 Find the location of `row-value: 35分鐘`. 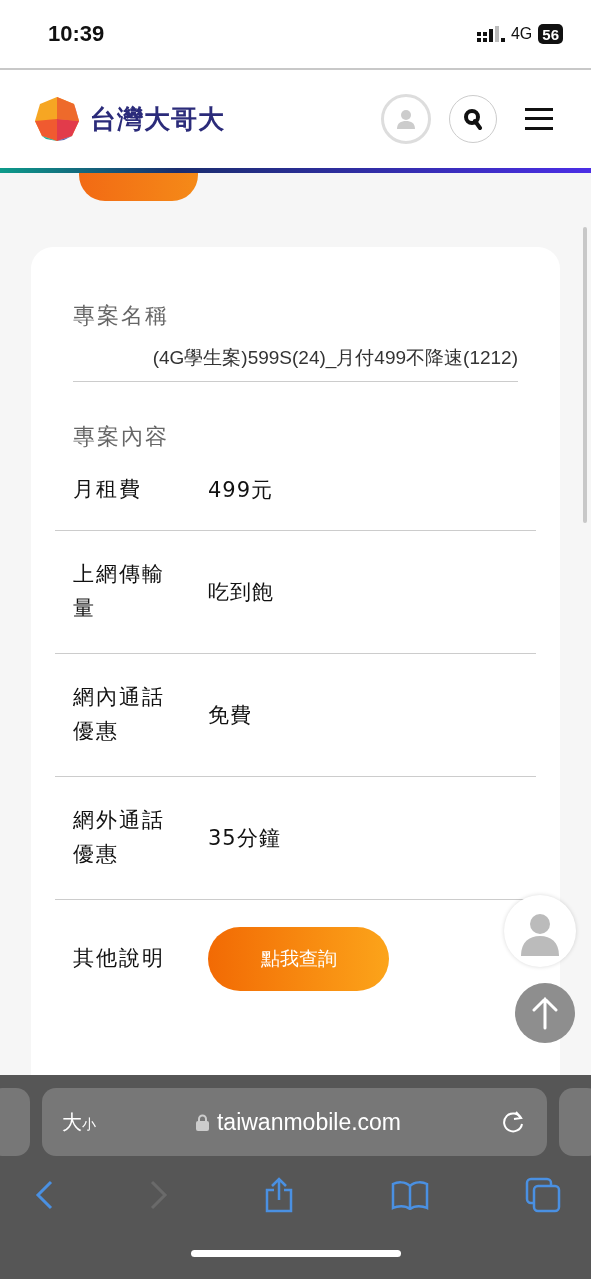

row-value: 35分鐘 is located at coordinates (244, 838).